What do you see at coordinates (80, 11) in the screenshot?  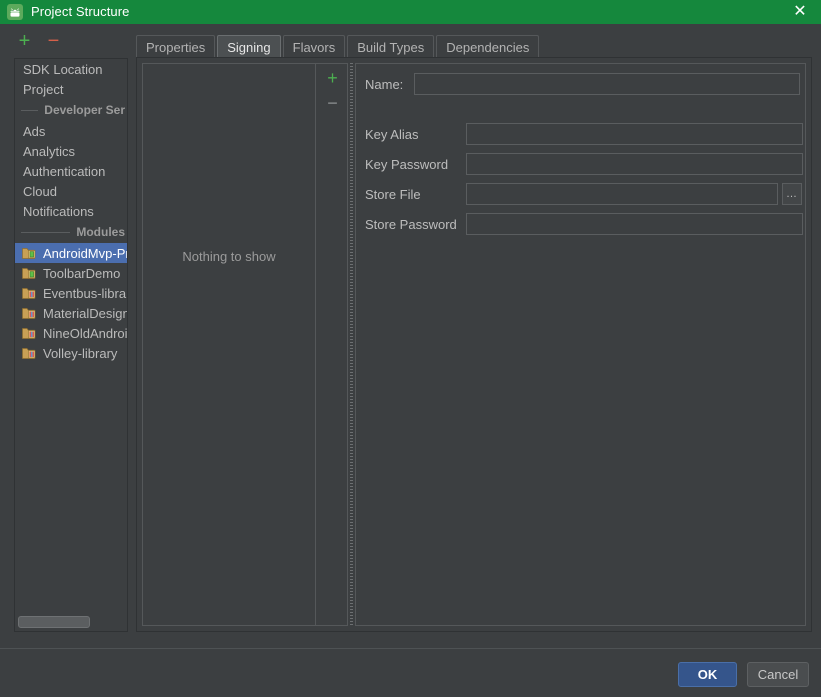 I see `window-title: Project Structure` at bounding box center [80, 11].